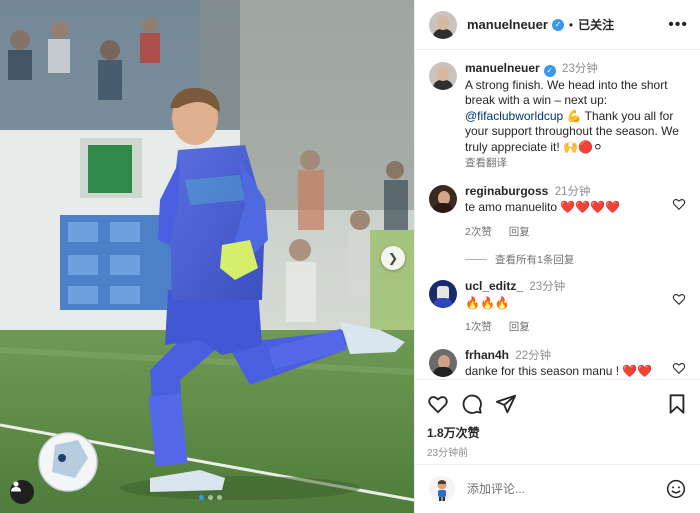 The image size is (700, 513). Describe the element at coordinates (559, 371) in the screenshot. I see `comment-text: danke for this season manu ! ❤️❤️` at that location.